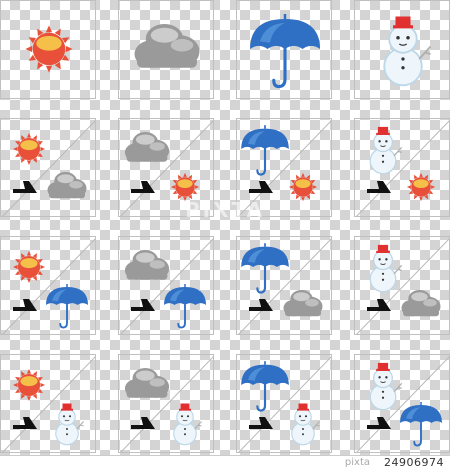 The height and width of the screenshot is (470, 450). Describe the element at coordinates (357, 462) in the screenshot. I see `footer-brand: pixta` at that location.